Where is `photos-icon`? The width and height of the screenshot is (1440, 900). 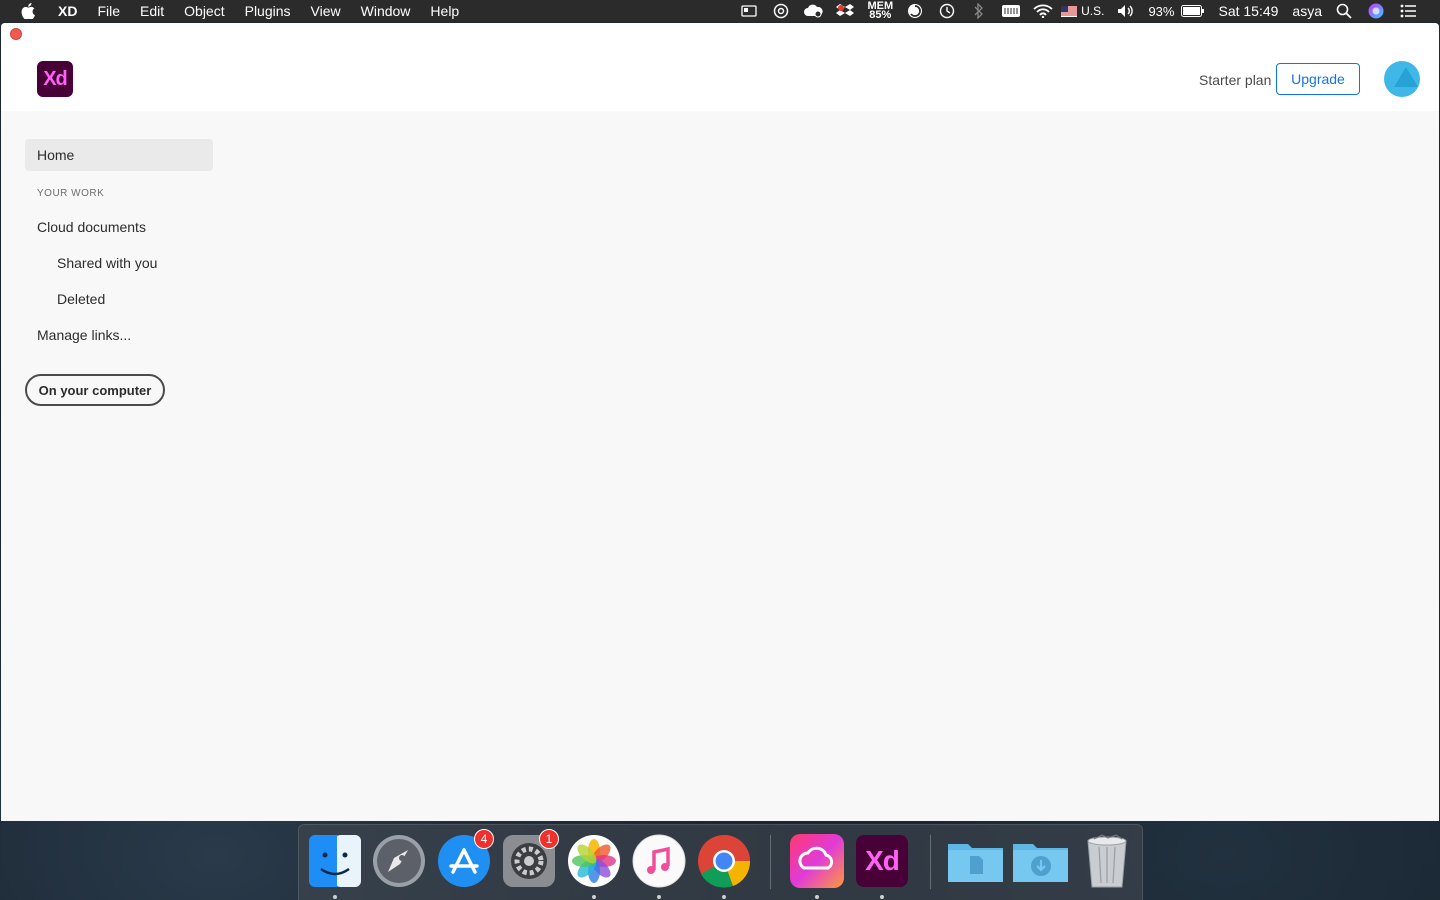 photos-icon is located at coordinates (594, 861).